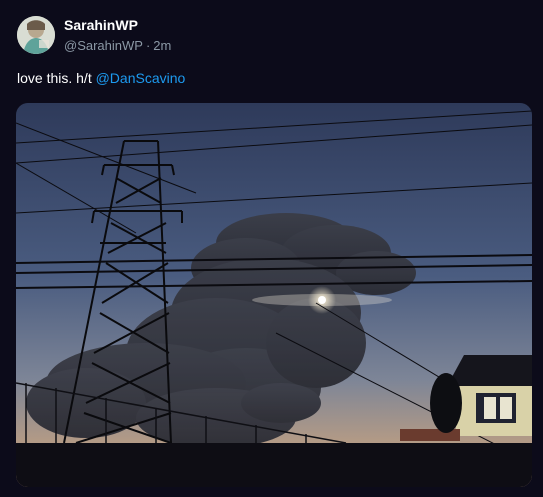 This screenshot has height=497, width=543. Describe the element at coordinates (162, 45) in the screenshot. I see `timestamp: 2m` at that location.